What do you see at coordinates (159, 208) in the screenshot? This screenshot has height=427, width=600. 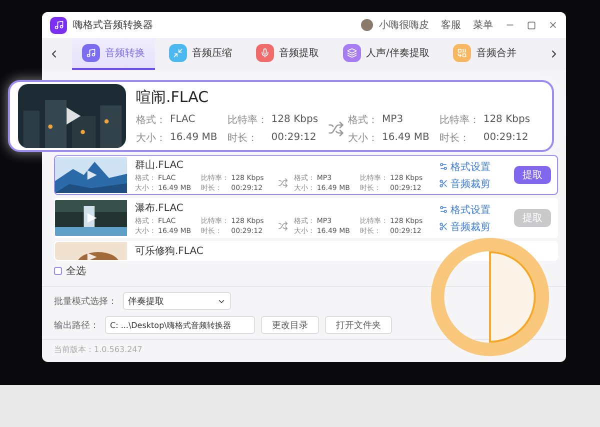 I see `file-name: 瀑布.FLAC` at bounding box center [159, 208].